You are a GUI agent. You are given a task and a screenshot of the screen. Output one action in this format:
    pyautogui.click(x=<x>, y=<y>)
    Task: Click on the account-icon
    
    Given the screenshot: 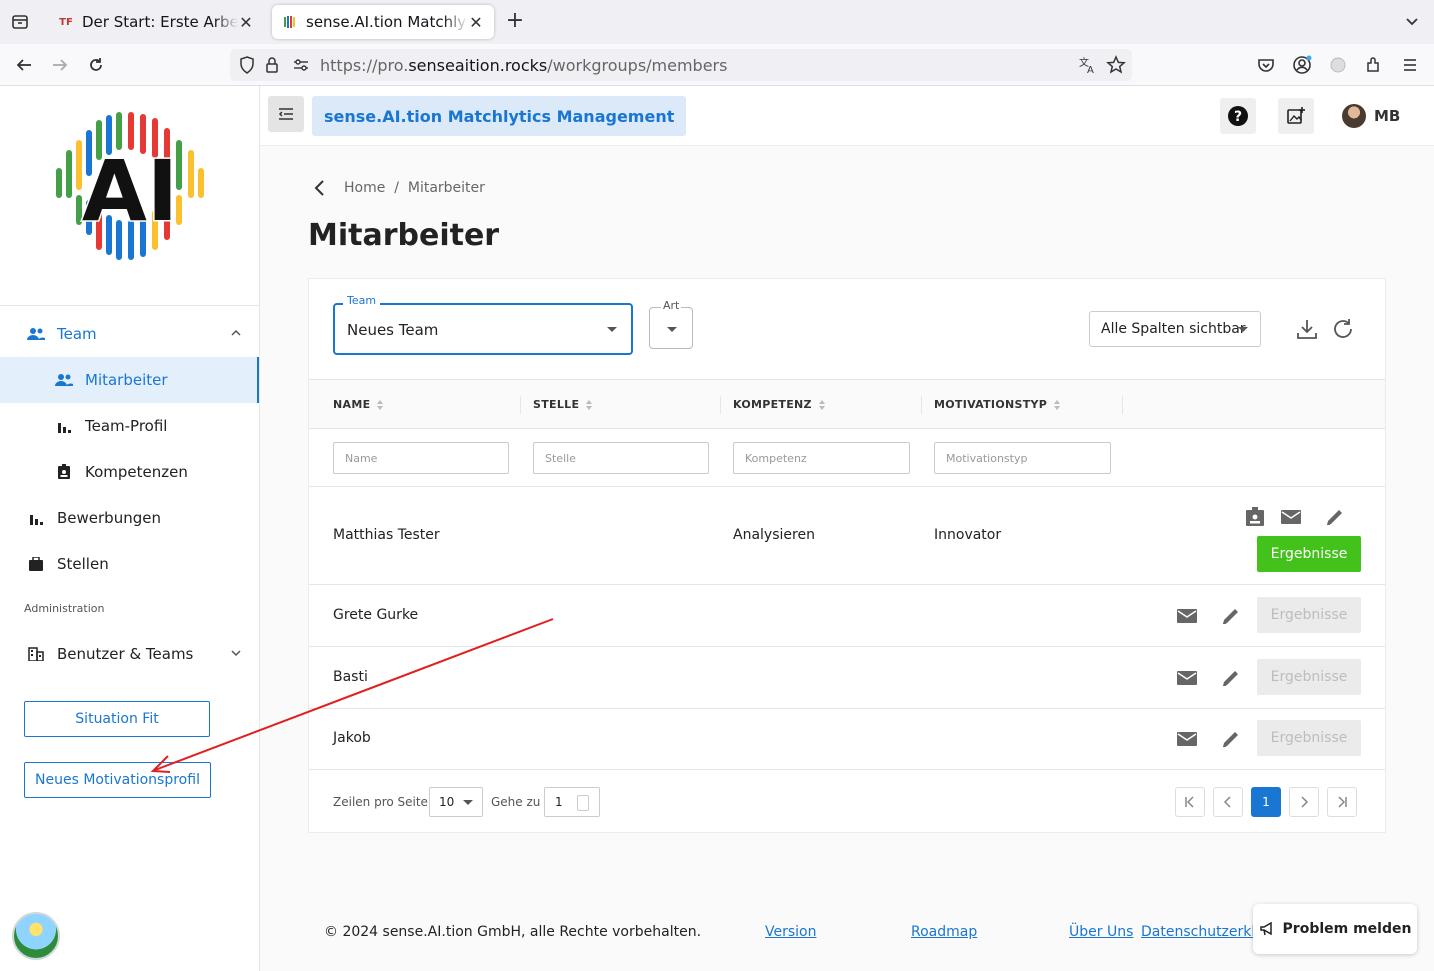 What is the action you would take?
    pyautogui.click(x=1302, y=65)
    